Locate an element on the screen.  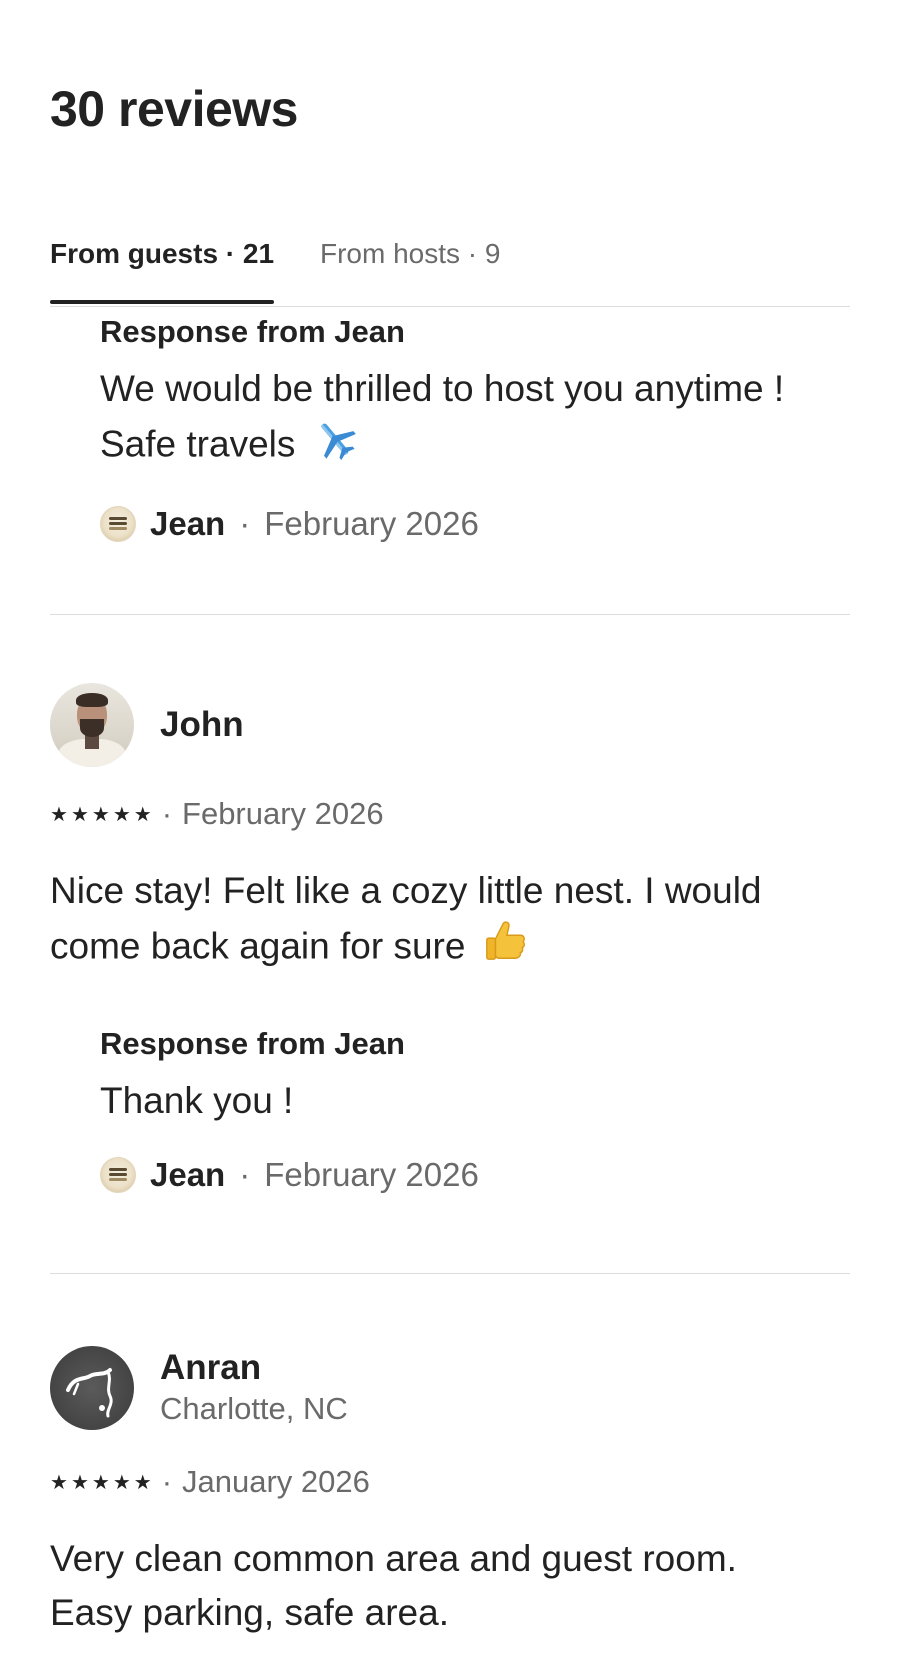
reviewer-name: John is located at coordinates (202, 725).